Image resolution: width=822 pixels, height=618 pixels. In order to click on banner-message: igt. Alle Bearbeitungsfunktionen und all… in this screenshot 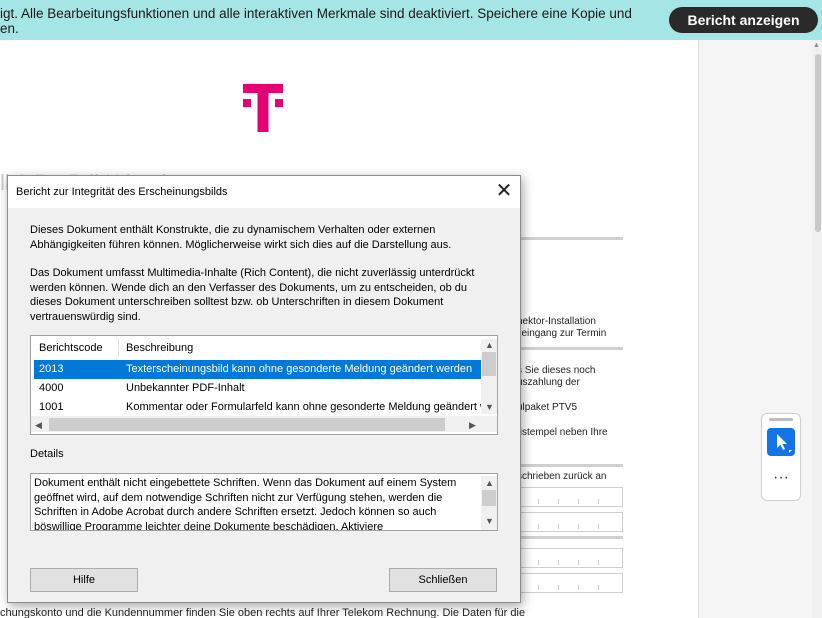, I will do `click(325, 21)`.